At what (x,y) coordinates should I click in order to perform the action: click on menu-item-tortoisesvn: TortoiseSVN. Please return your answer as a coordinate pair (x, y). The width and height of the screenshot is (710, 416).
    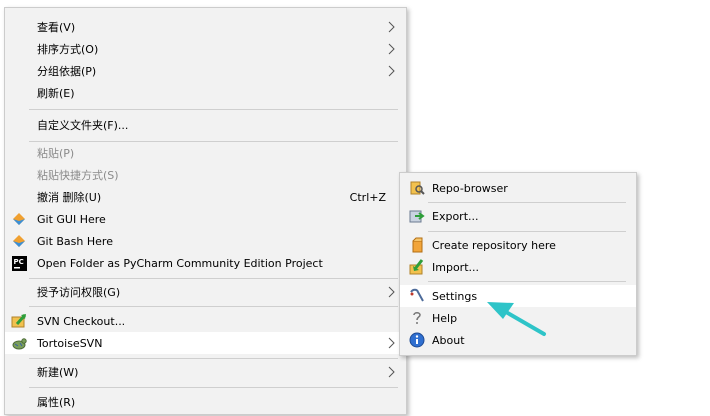
    Looking at the image, I should click on (205, 343).